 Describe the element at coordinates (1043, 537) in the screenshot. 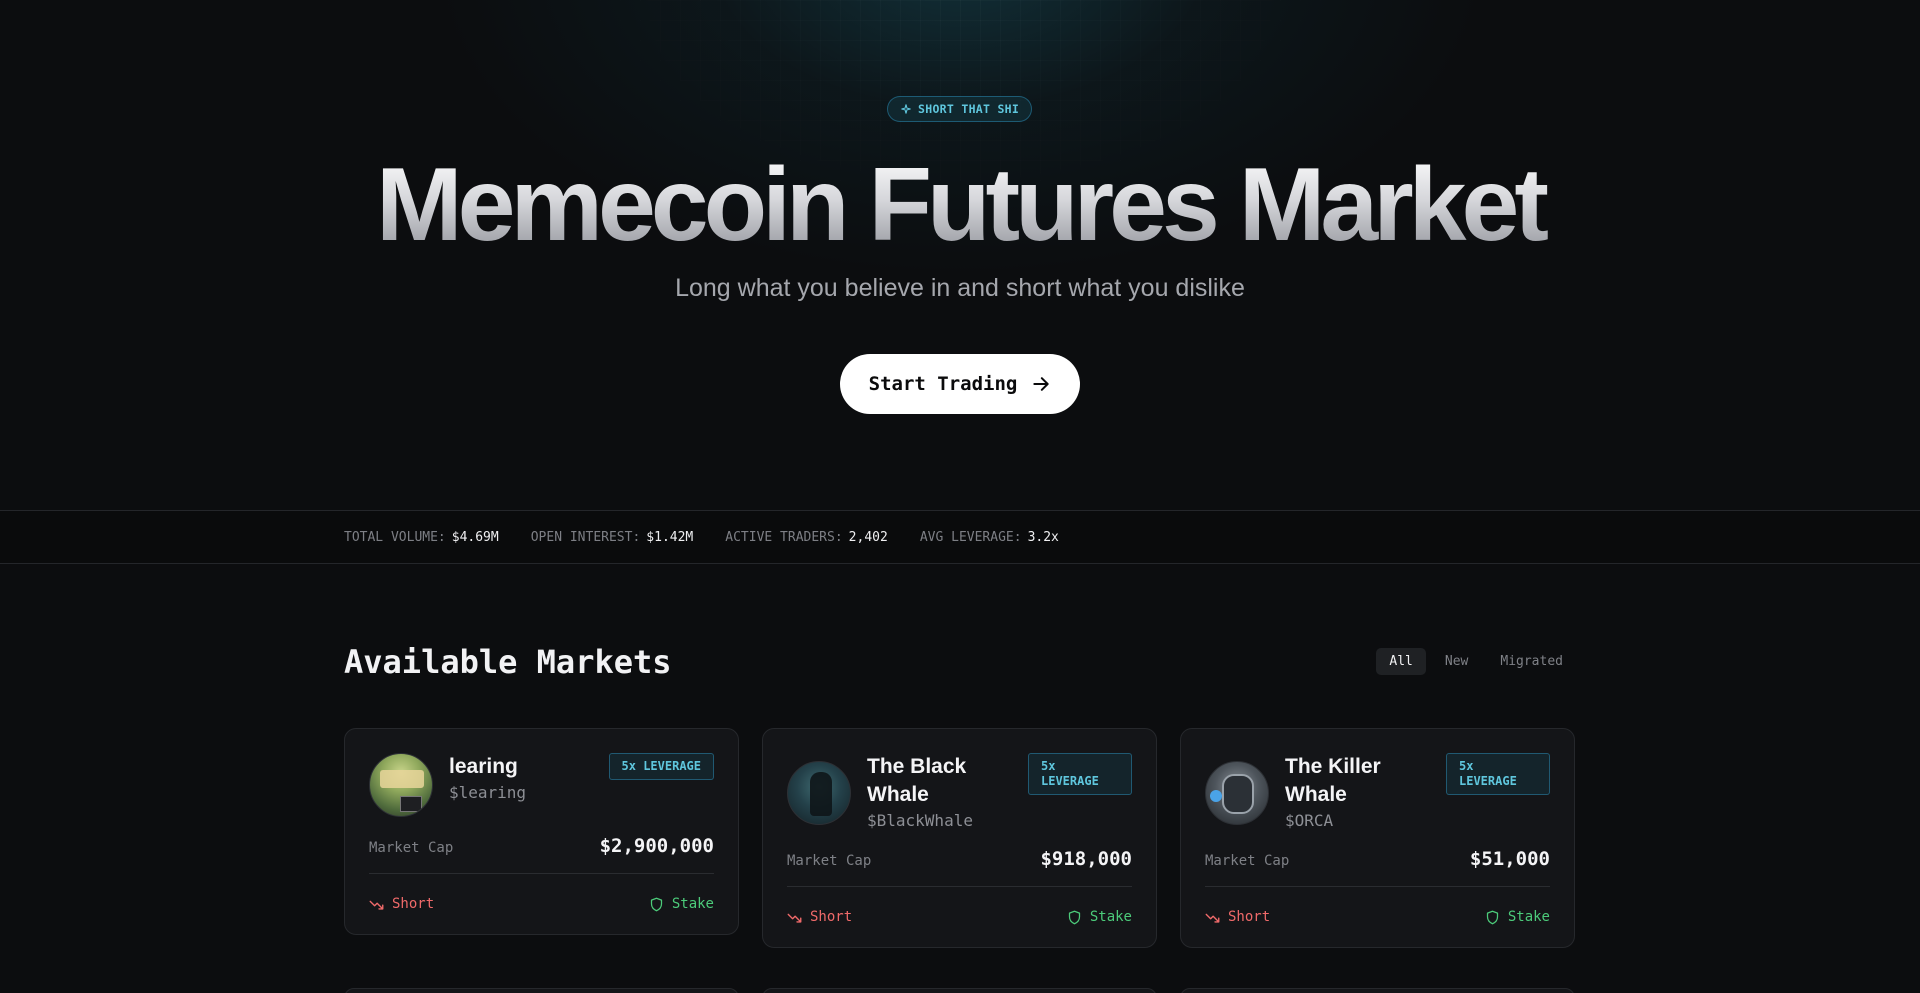

I see `stat-value: 3.2x` at that location.